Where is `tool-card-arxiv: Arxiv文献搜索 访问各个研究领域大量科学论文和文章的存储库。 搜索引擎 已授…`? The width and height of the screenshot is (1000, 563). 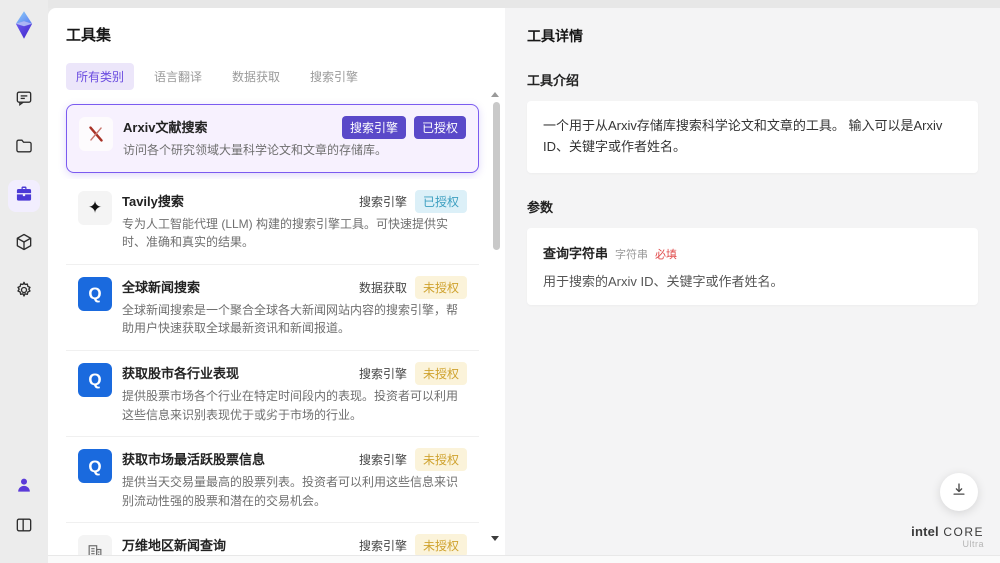
tool-card-arxiv: Arxiv文献搜索 访问各个研究领域大量科学论文和文章的存储库。 搜索引擎 已授… is located at coordinates (272, 138).